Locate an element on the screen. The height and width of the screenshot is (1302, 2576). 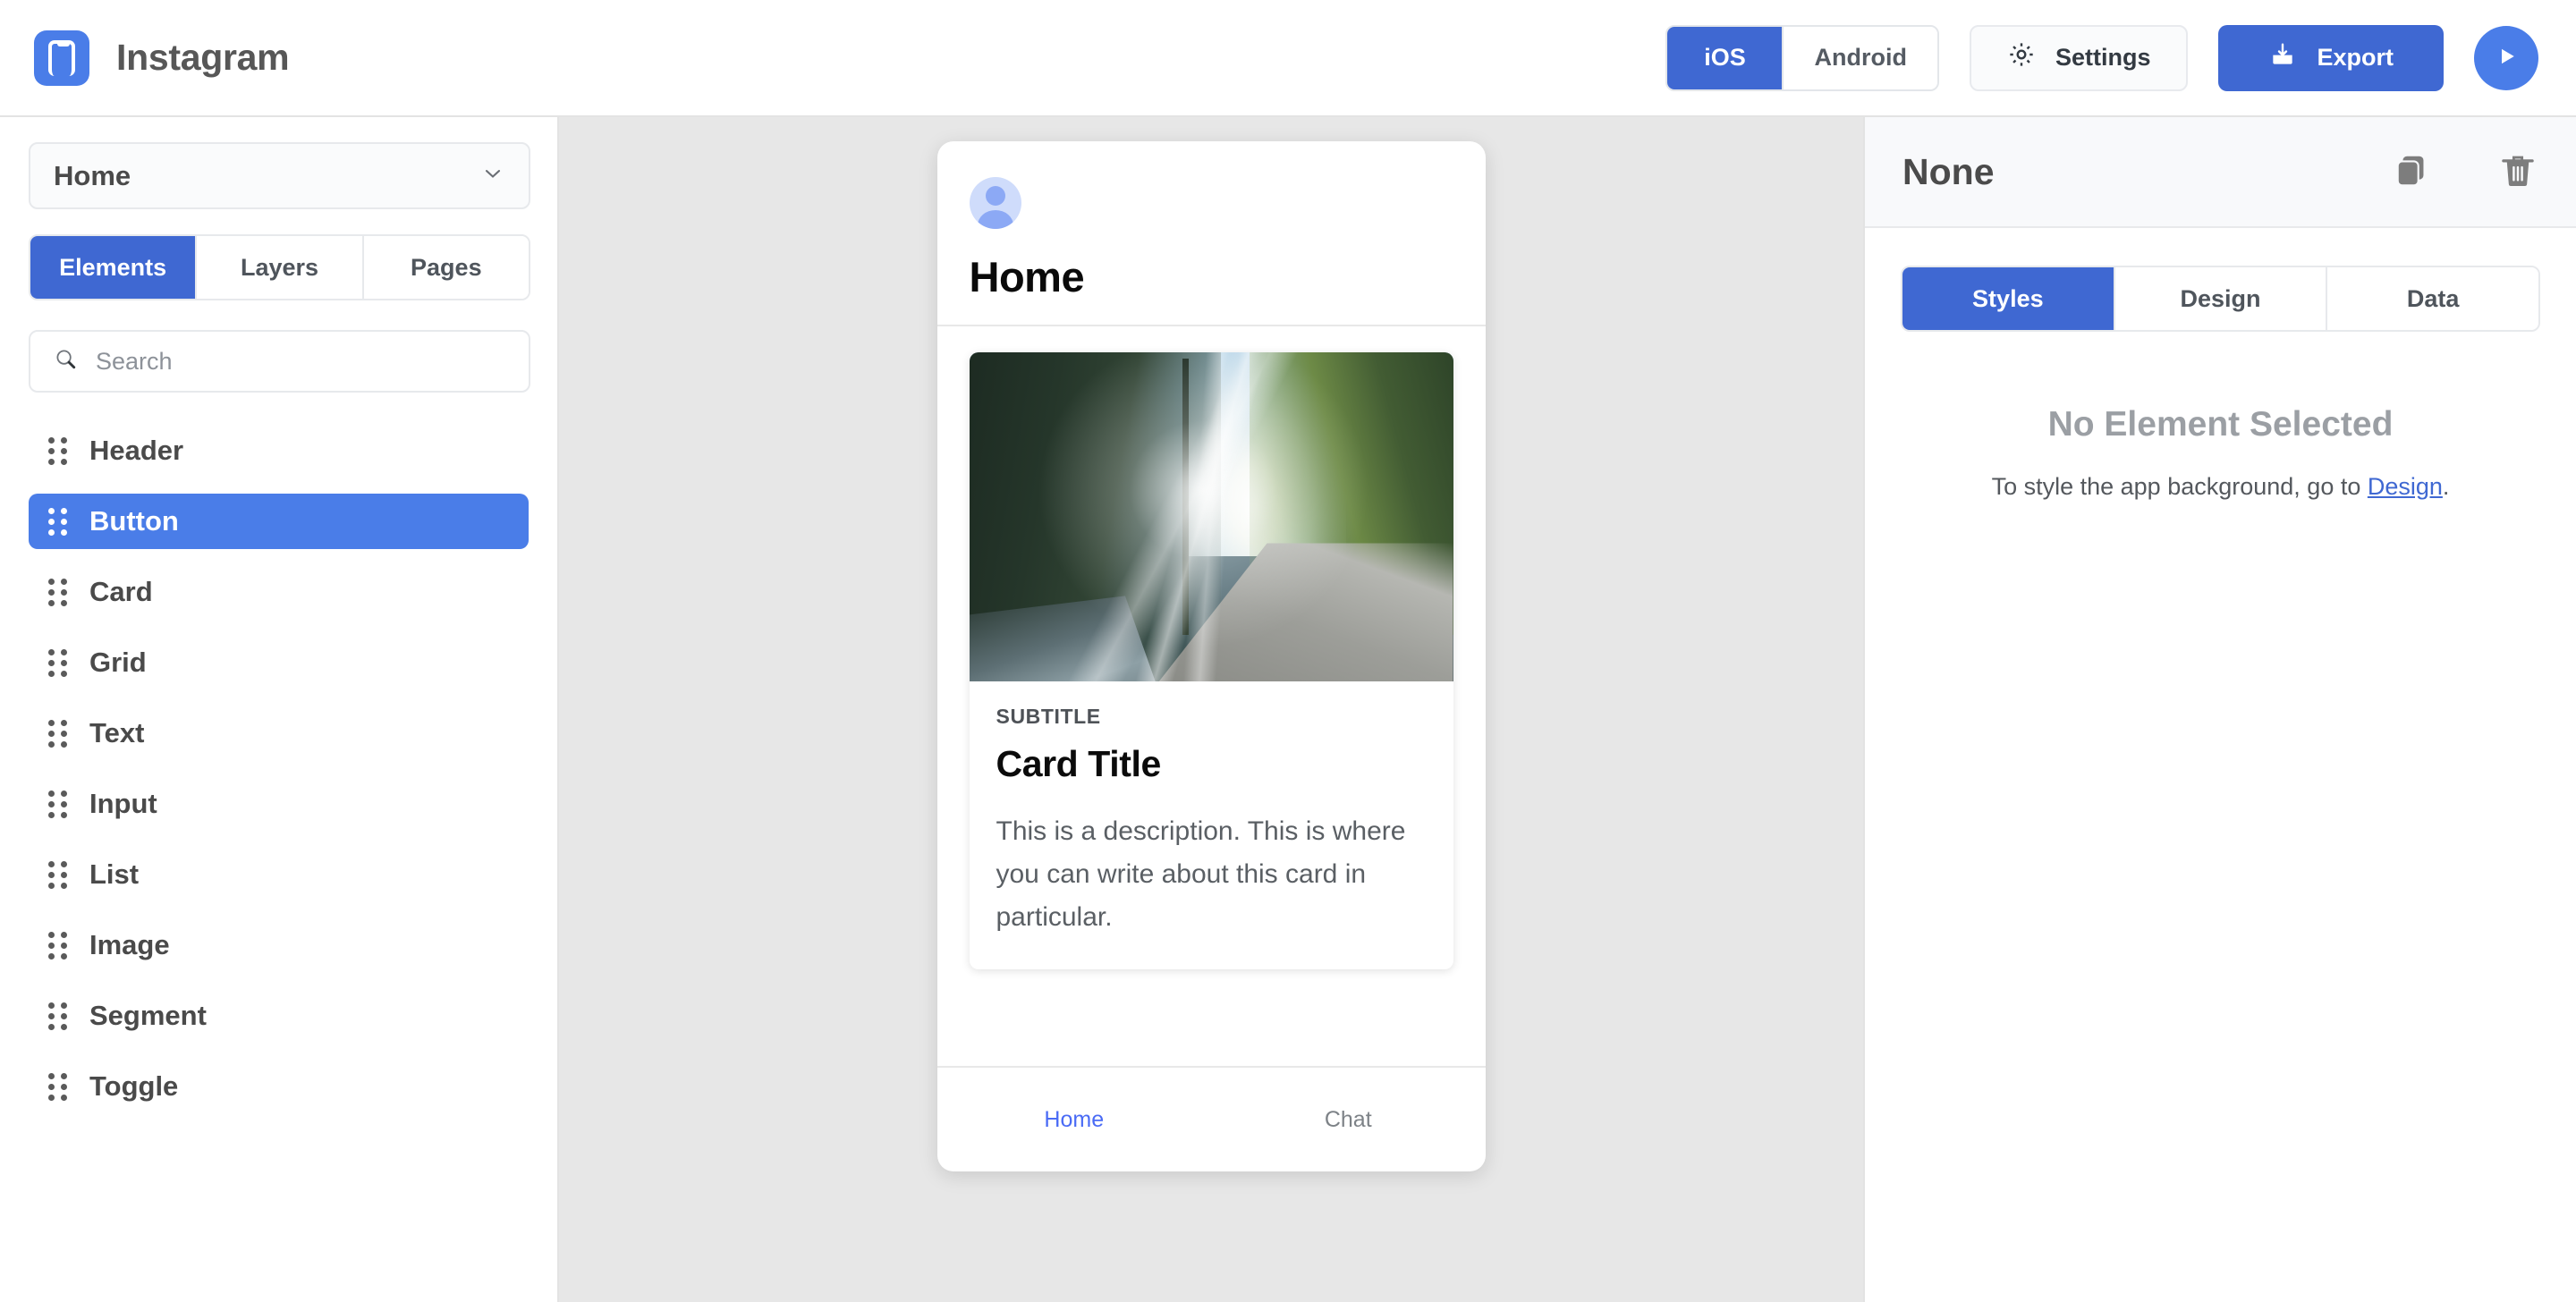
element-item-input: Input is located at coordinates (279, 804).